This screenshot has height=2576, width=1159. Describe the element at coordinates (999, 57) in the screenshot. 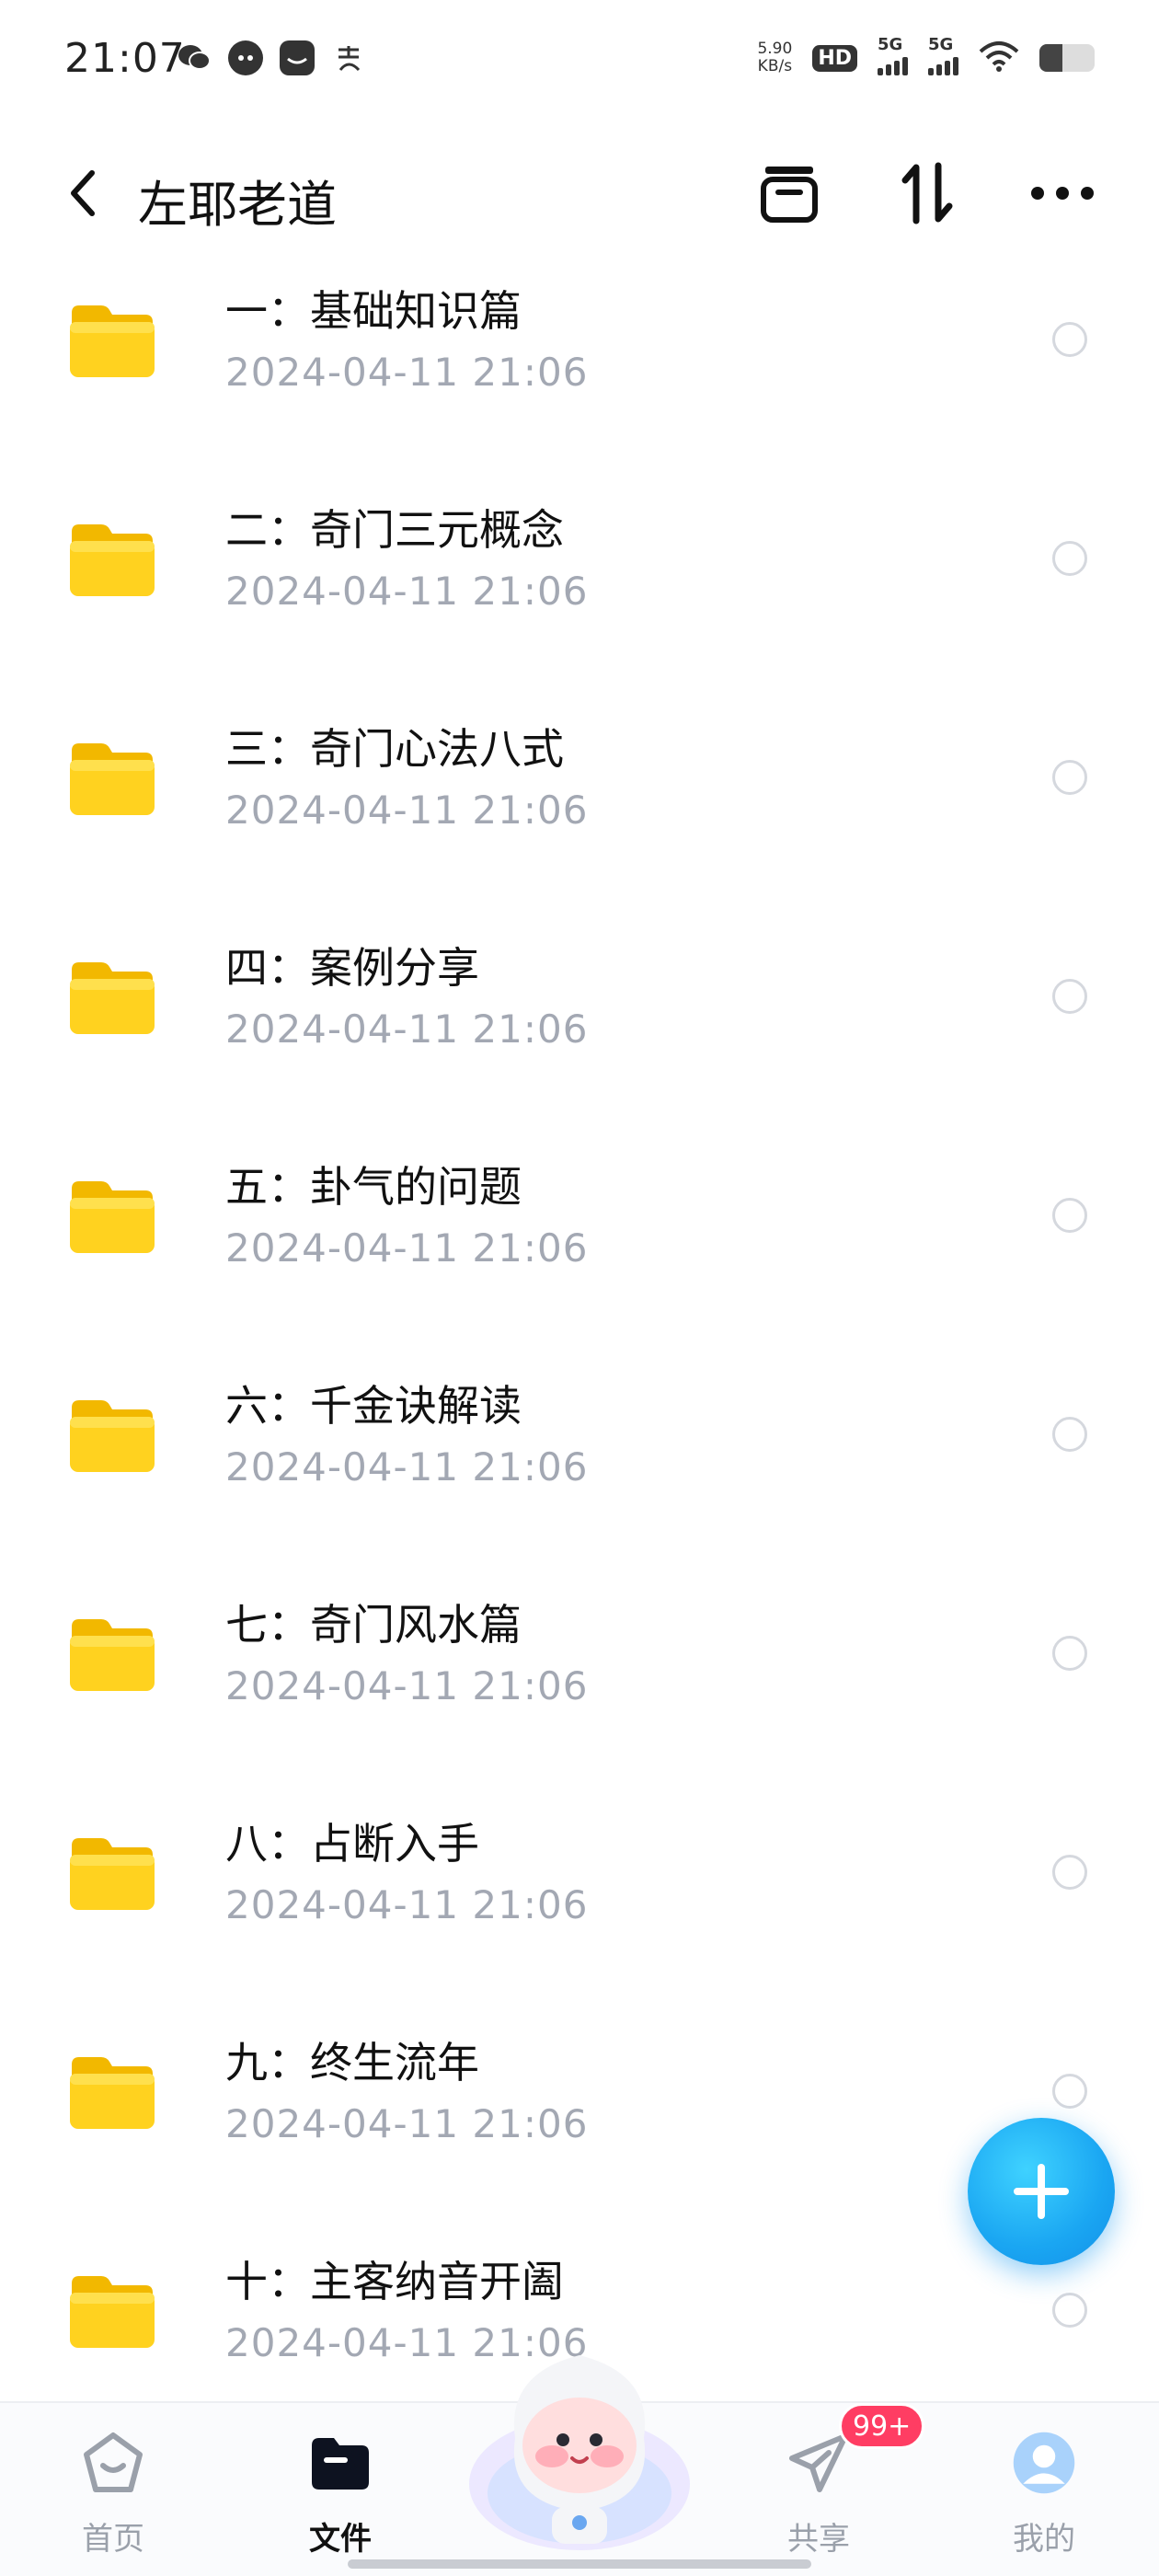

I see `wifi-icon` at that location.